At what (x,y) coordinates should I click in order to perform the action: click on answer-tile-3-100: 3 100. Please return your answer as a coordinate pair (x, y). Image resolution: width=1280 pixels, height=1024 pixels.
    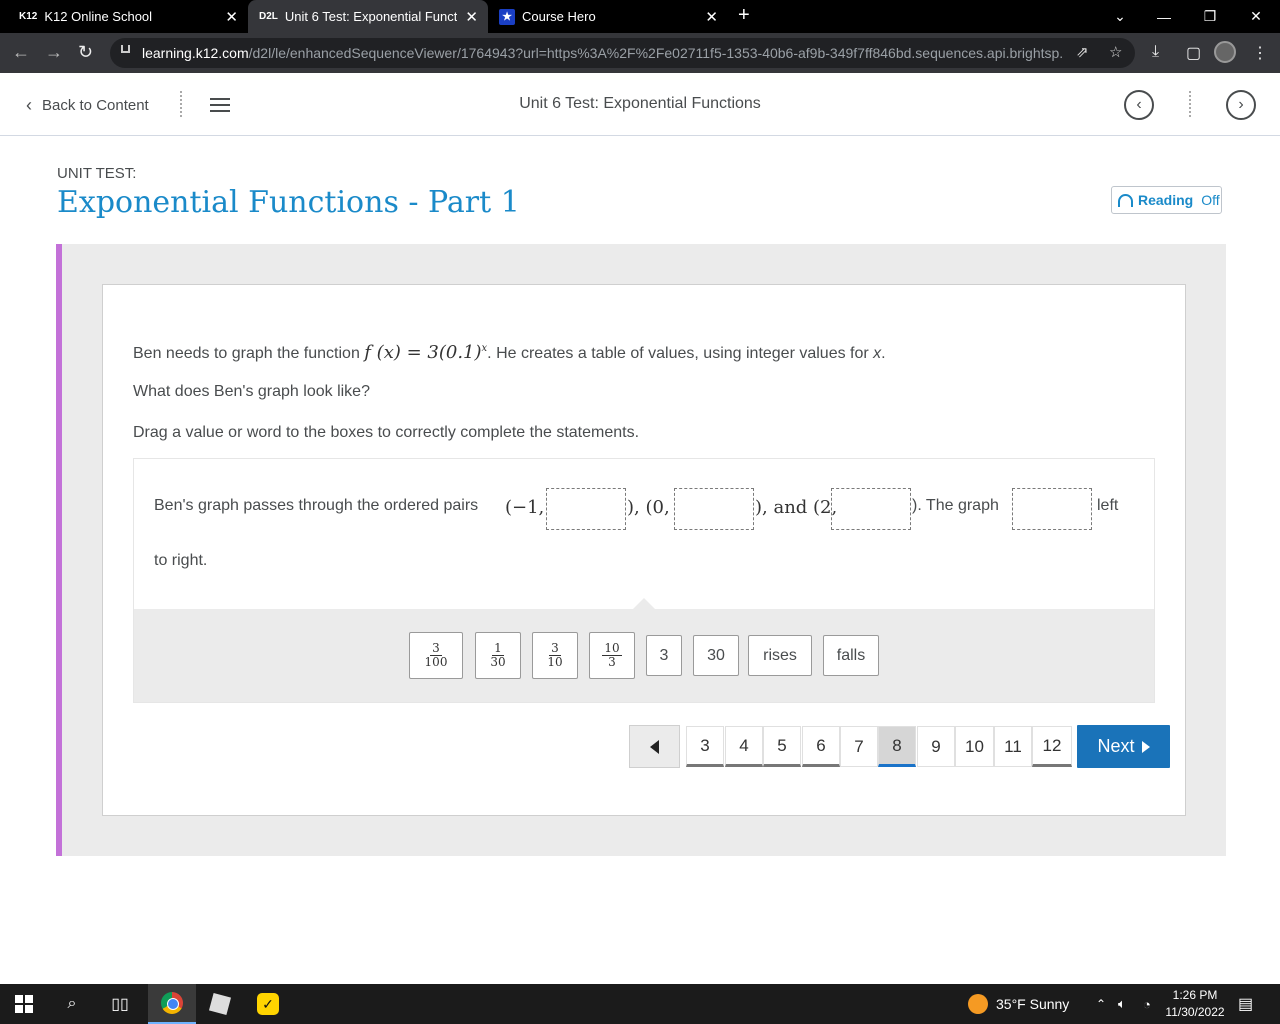
    Looking at the image, I should click on (436, 655).